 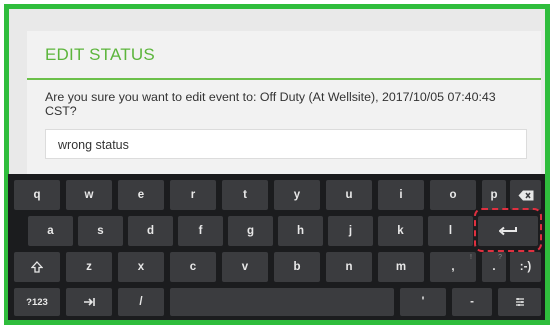 I want to click on key-p: p, so click(x=494, y=195).